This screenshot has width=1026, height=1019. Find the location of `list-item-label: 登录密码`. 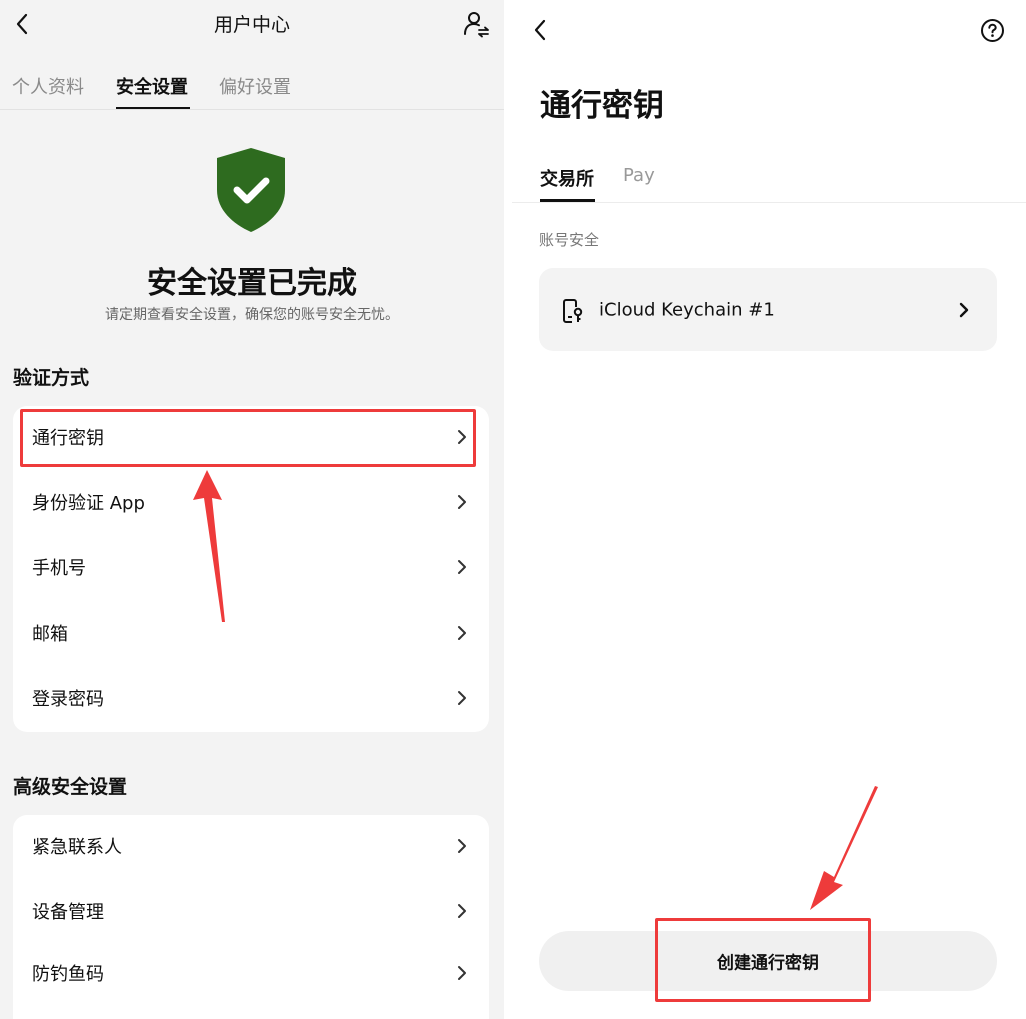

list-item-label: 登录密码 is located at coordinates (68, 699).